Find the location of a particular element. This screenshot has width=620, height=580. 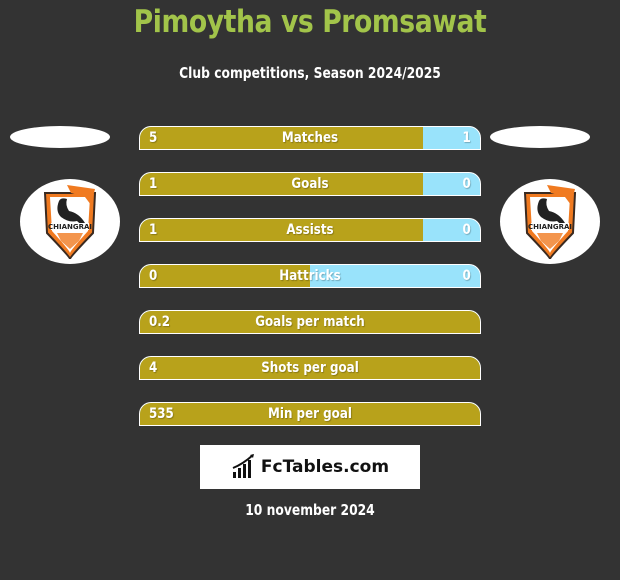

stat-row-assists: 1 Assists 0 is located at coordinates (310, 230).